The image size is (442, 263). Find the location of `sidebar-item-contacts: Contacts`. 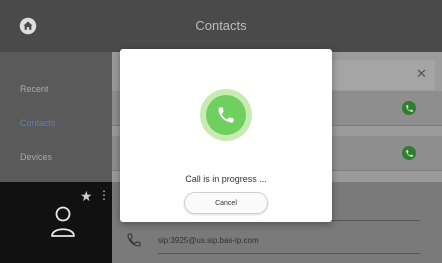

sidebar-item-contacts: Contacts is located at coordinates (38, 123).